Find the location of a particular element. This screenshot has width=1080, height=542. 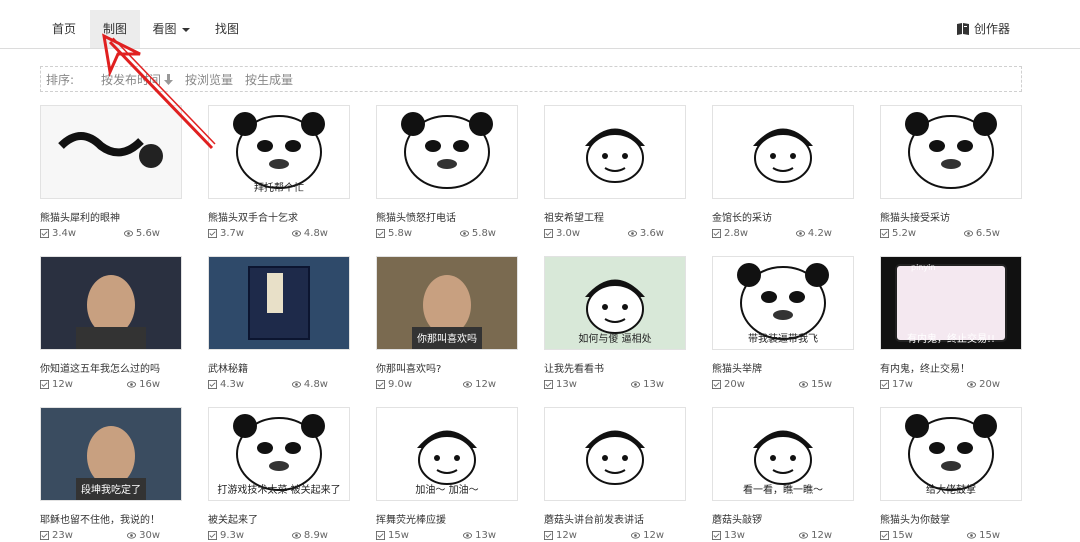

meme-caption: 如何与傻 逼相处 is located at coordinates (615, 339).